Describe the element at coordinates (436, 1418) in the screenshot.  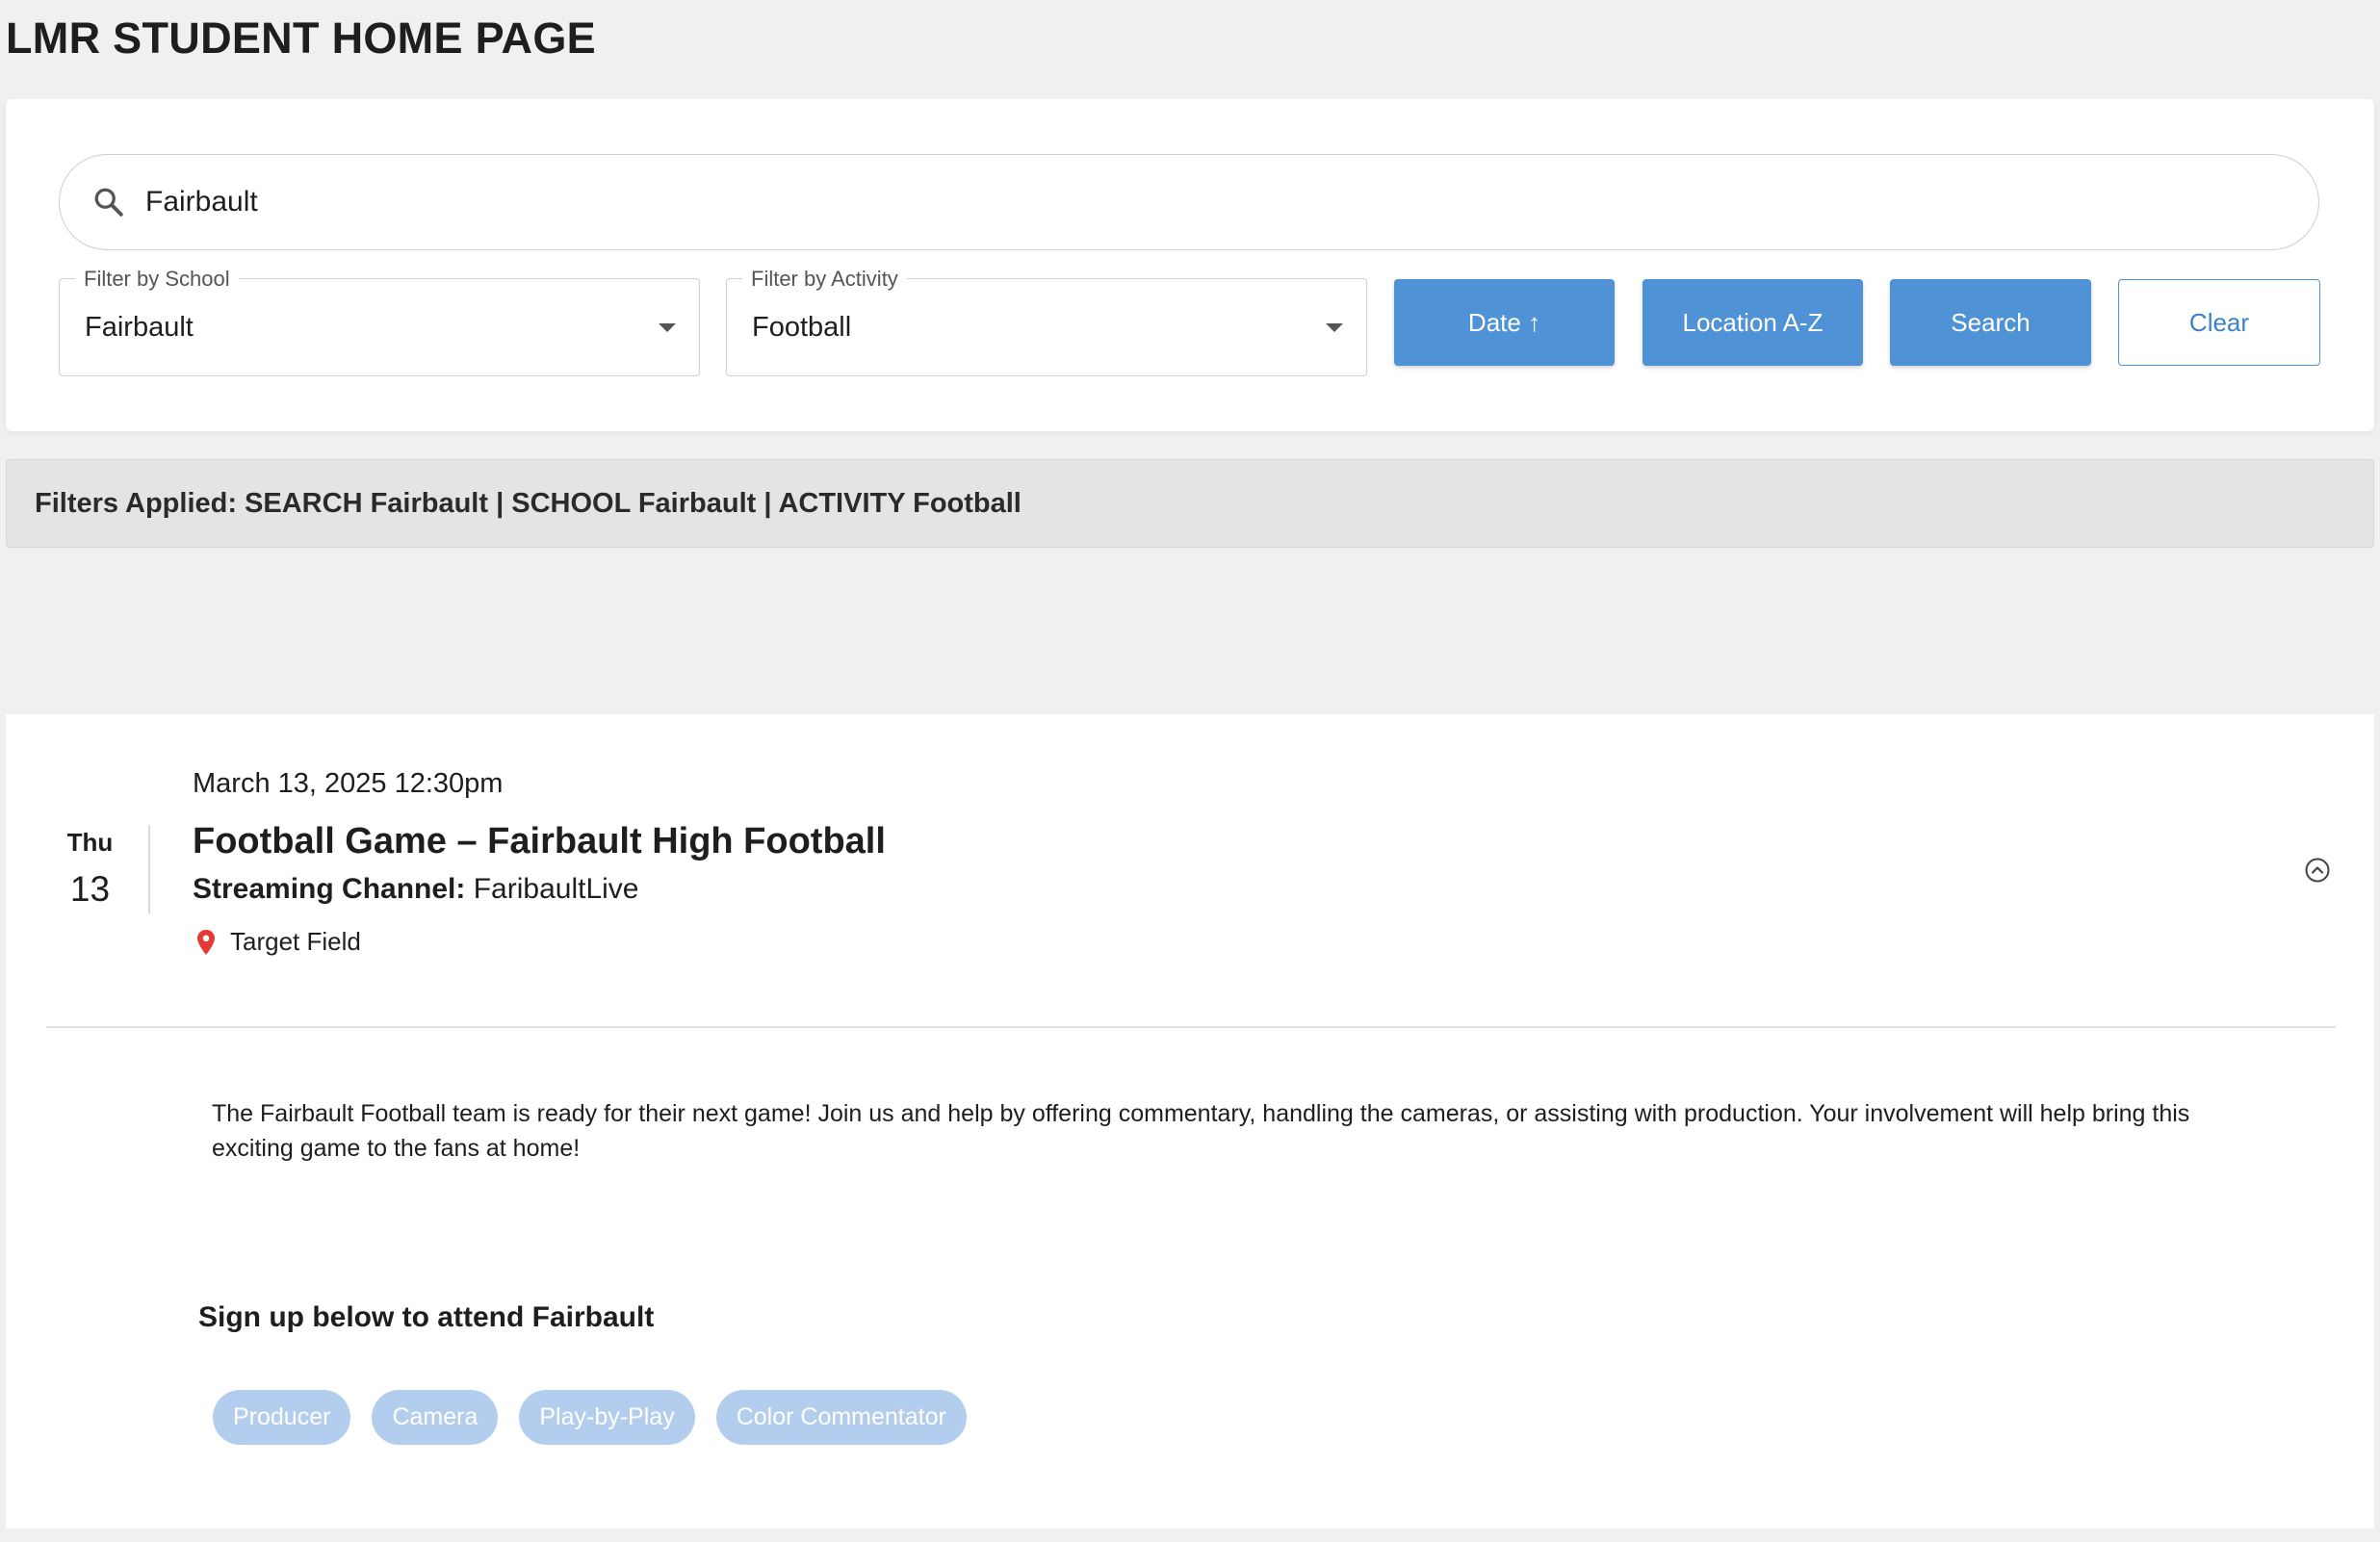
I see `role-chip-camera: Camera` at that location.